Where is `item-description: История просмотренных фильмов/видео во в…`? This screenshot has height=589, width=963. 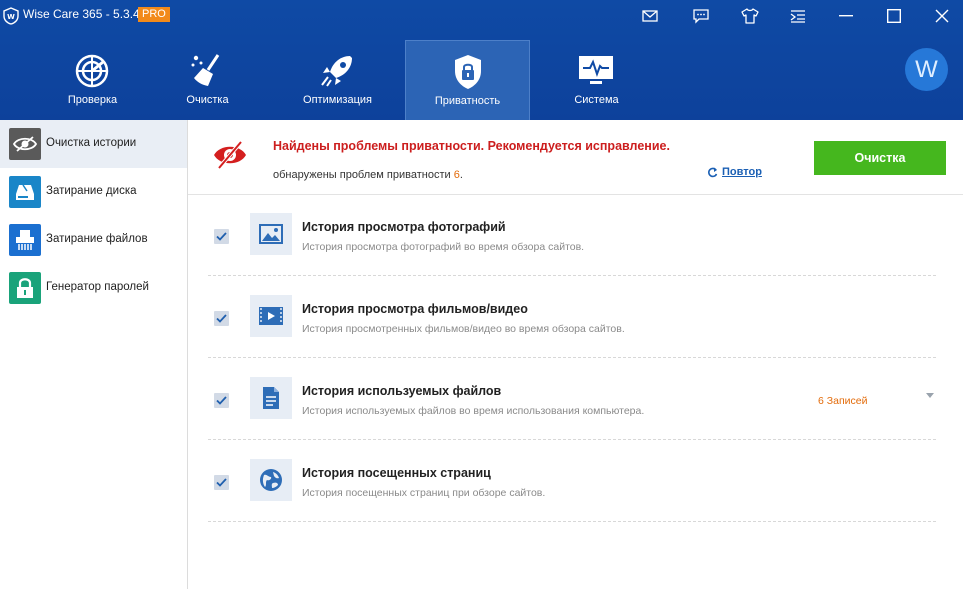
item-description: История просмотренных фильмов/видео во в… is located at coordinates (463, 329).